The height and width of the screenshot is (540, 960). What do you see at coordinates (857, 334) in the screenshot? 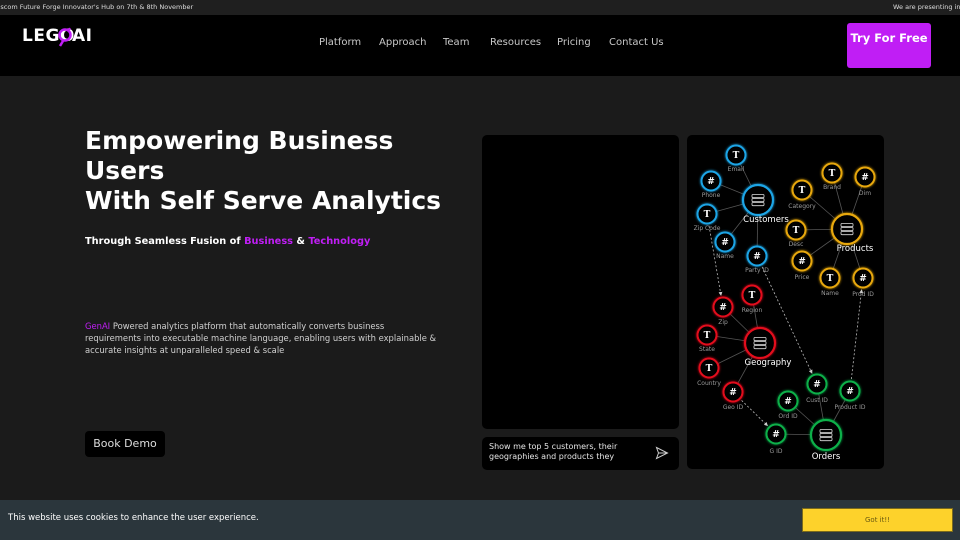
I see `graph-relationship-arrow` at bounding box center [857, 334].